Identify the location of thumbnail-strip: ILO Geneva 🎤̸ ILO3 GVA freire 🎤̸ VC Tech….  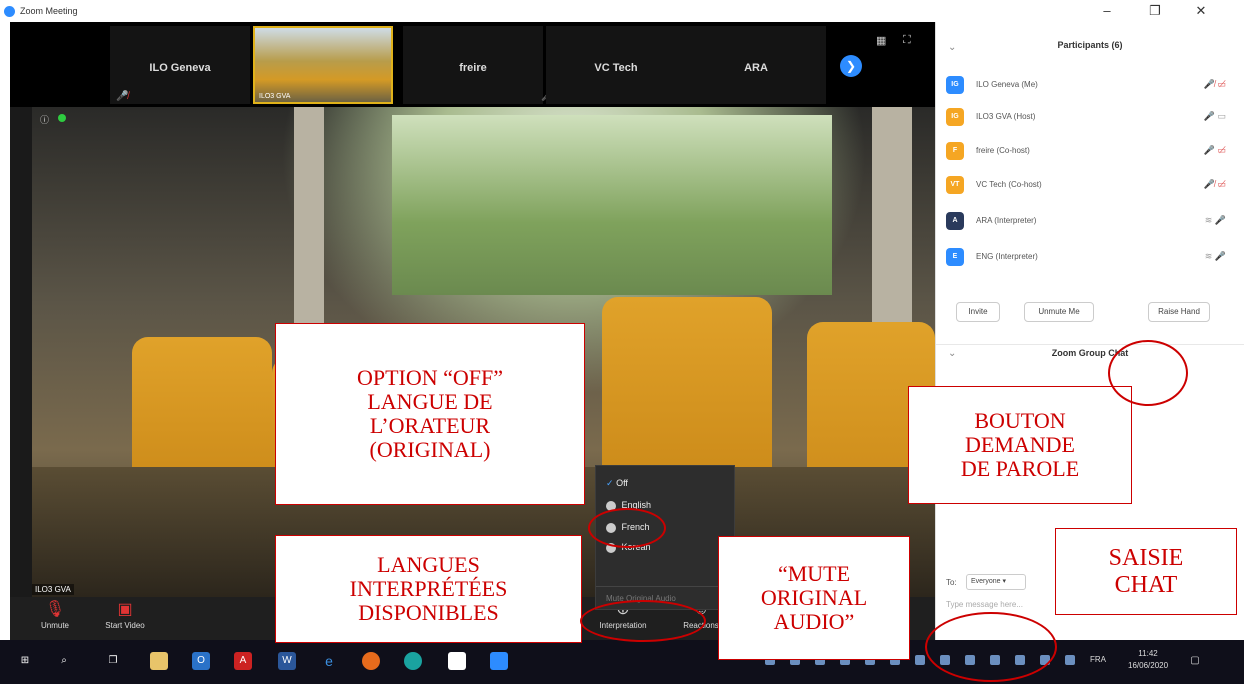
(472, 64).